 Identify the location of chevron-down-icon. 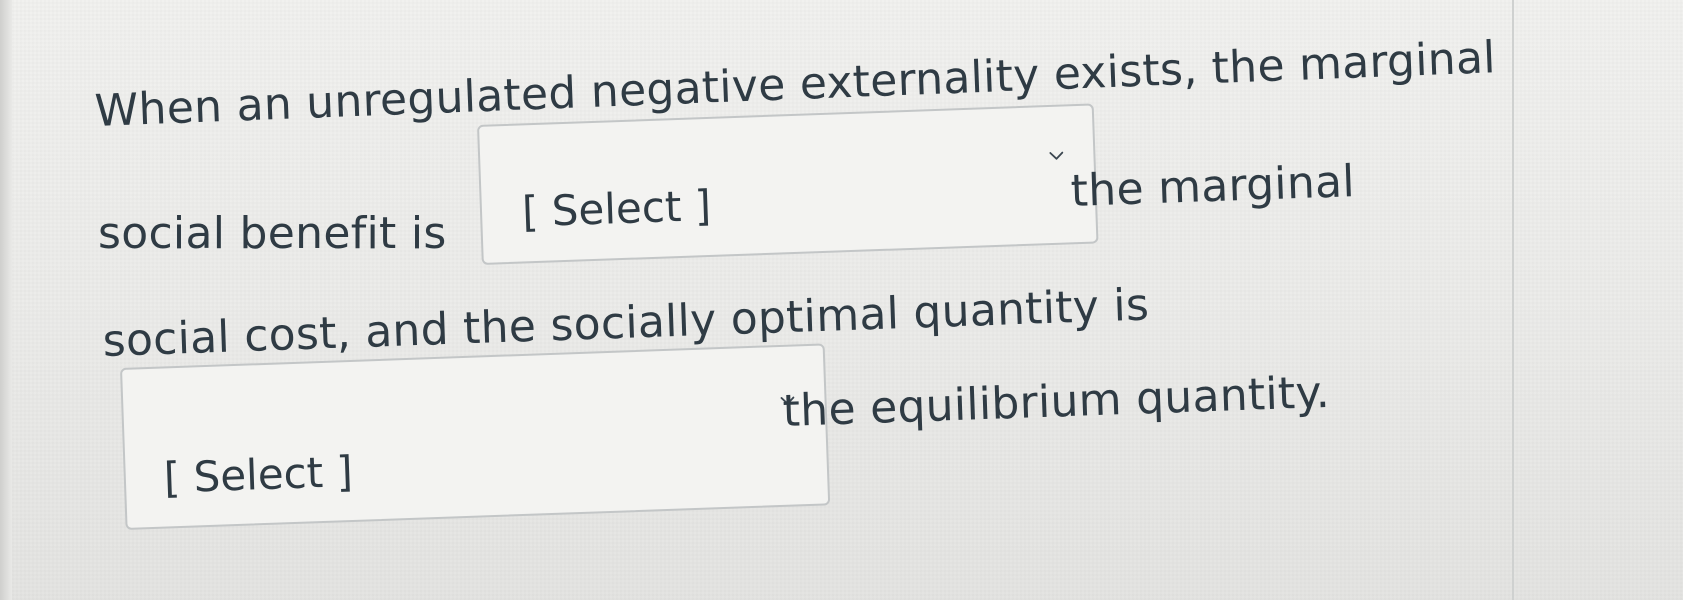
(1056, 155).